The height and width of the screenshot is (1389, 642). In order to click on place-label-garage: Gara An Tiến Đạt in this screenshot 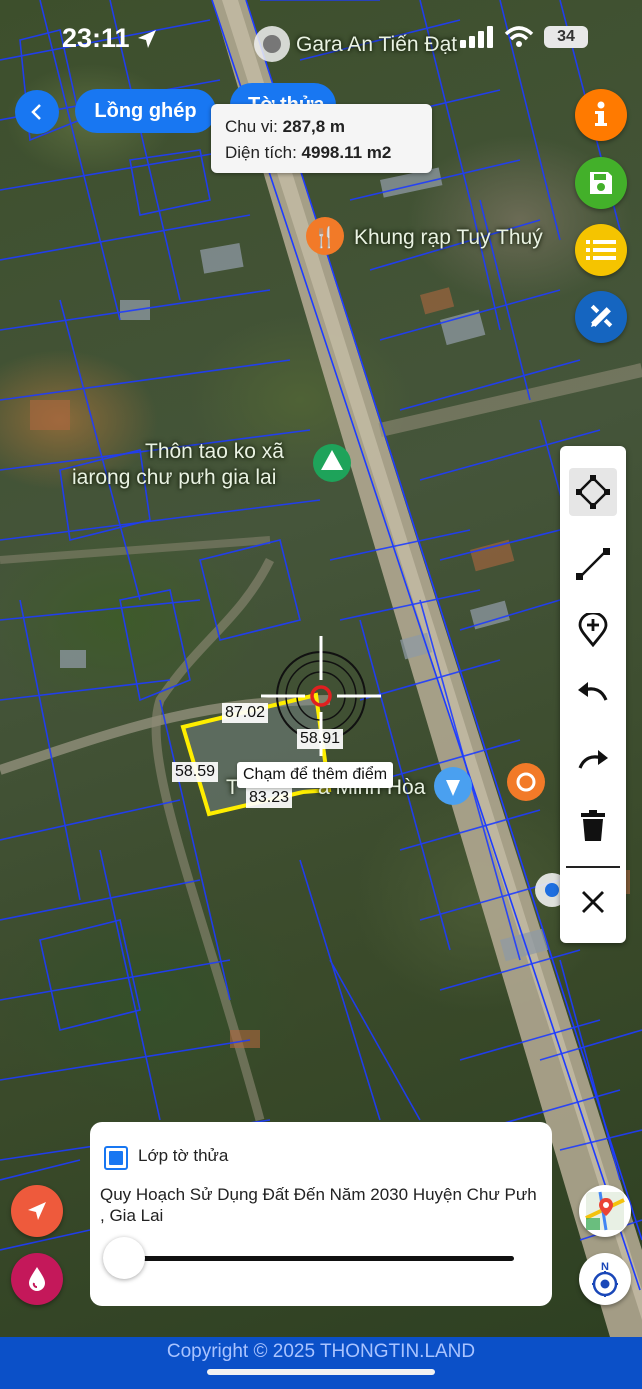, I will do `click(377, 44)`.